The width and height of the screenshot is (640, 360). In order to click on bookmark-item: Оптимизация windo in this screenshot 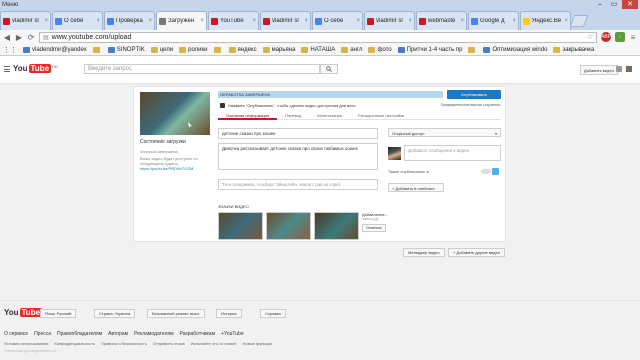, I will do `click(515, 49)`.